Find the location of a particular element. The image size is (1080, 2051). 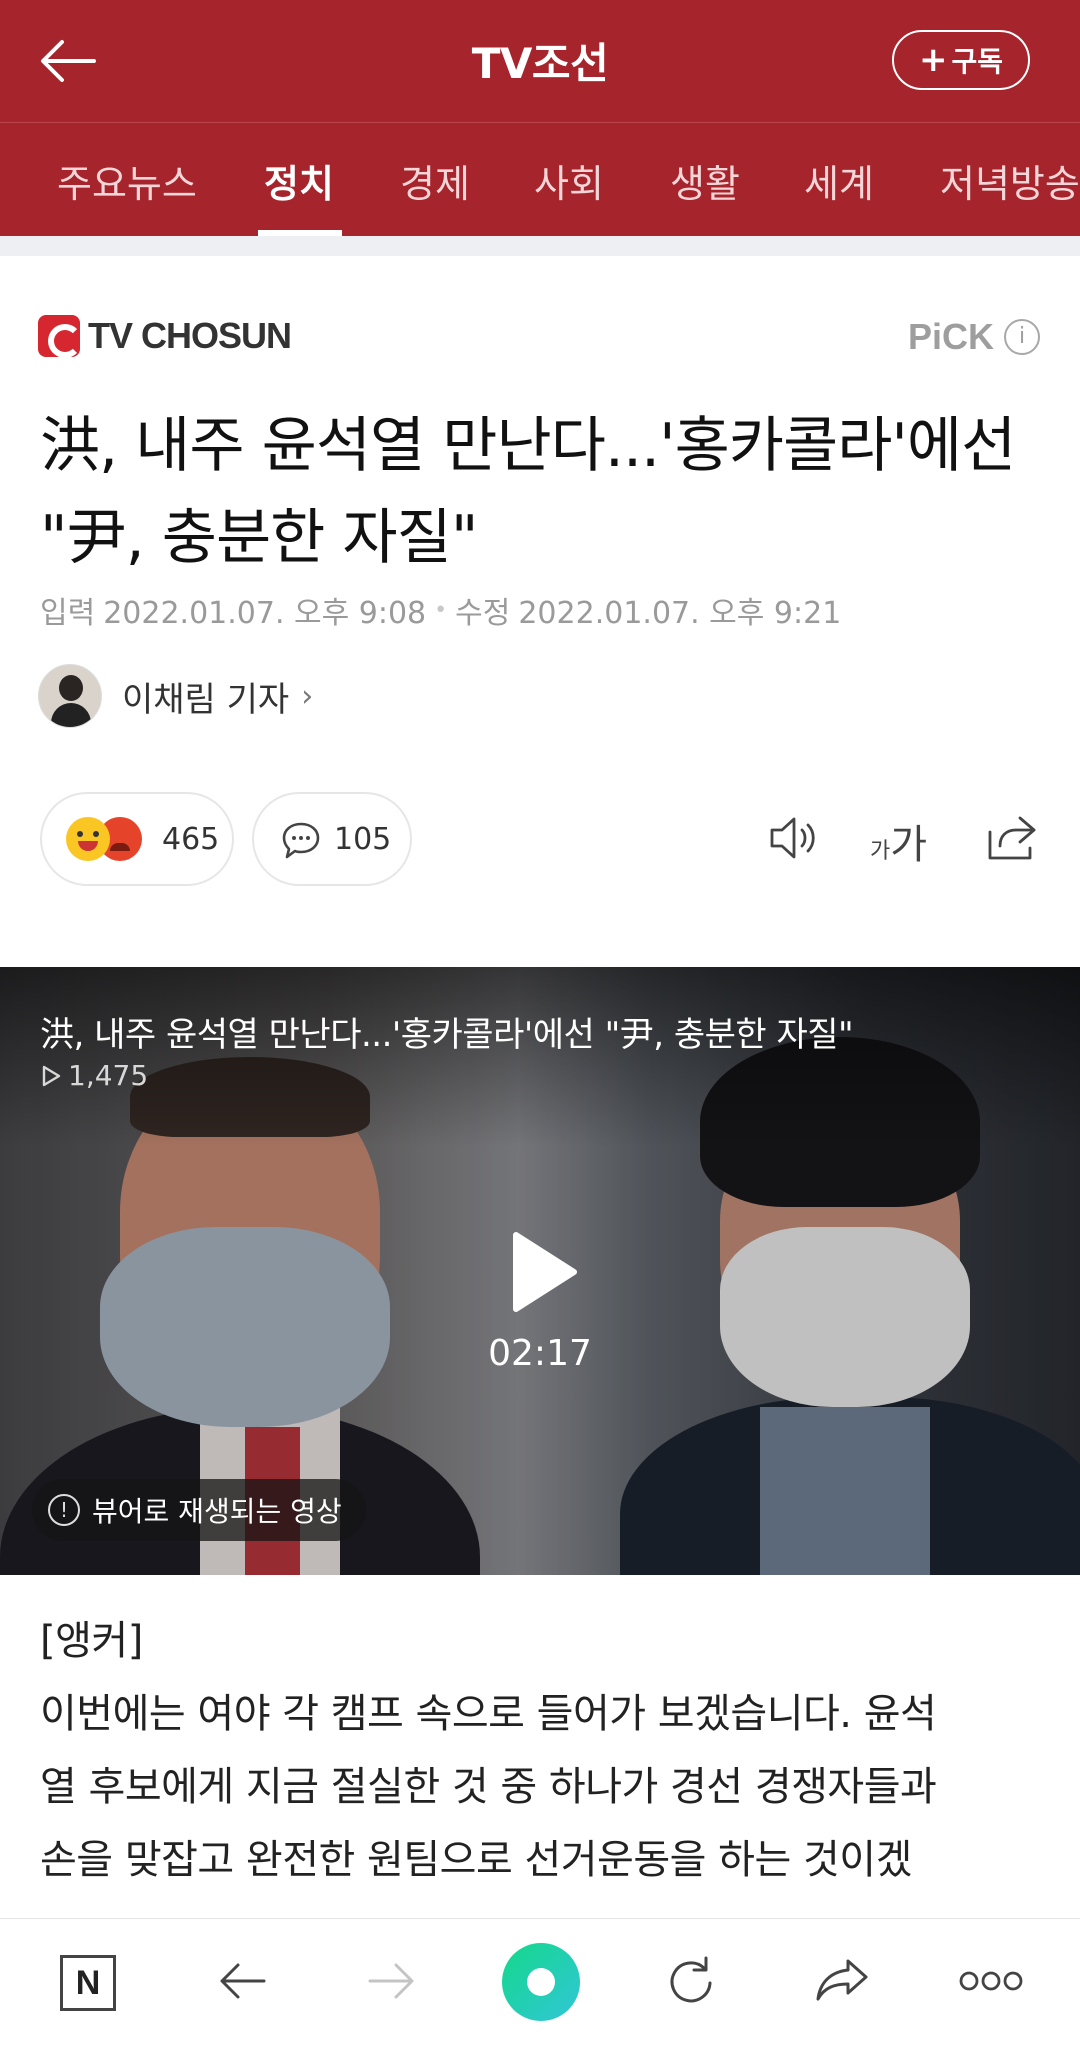

reporter-link: 이채림 기자 › is located at coordinates (175, 696).